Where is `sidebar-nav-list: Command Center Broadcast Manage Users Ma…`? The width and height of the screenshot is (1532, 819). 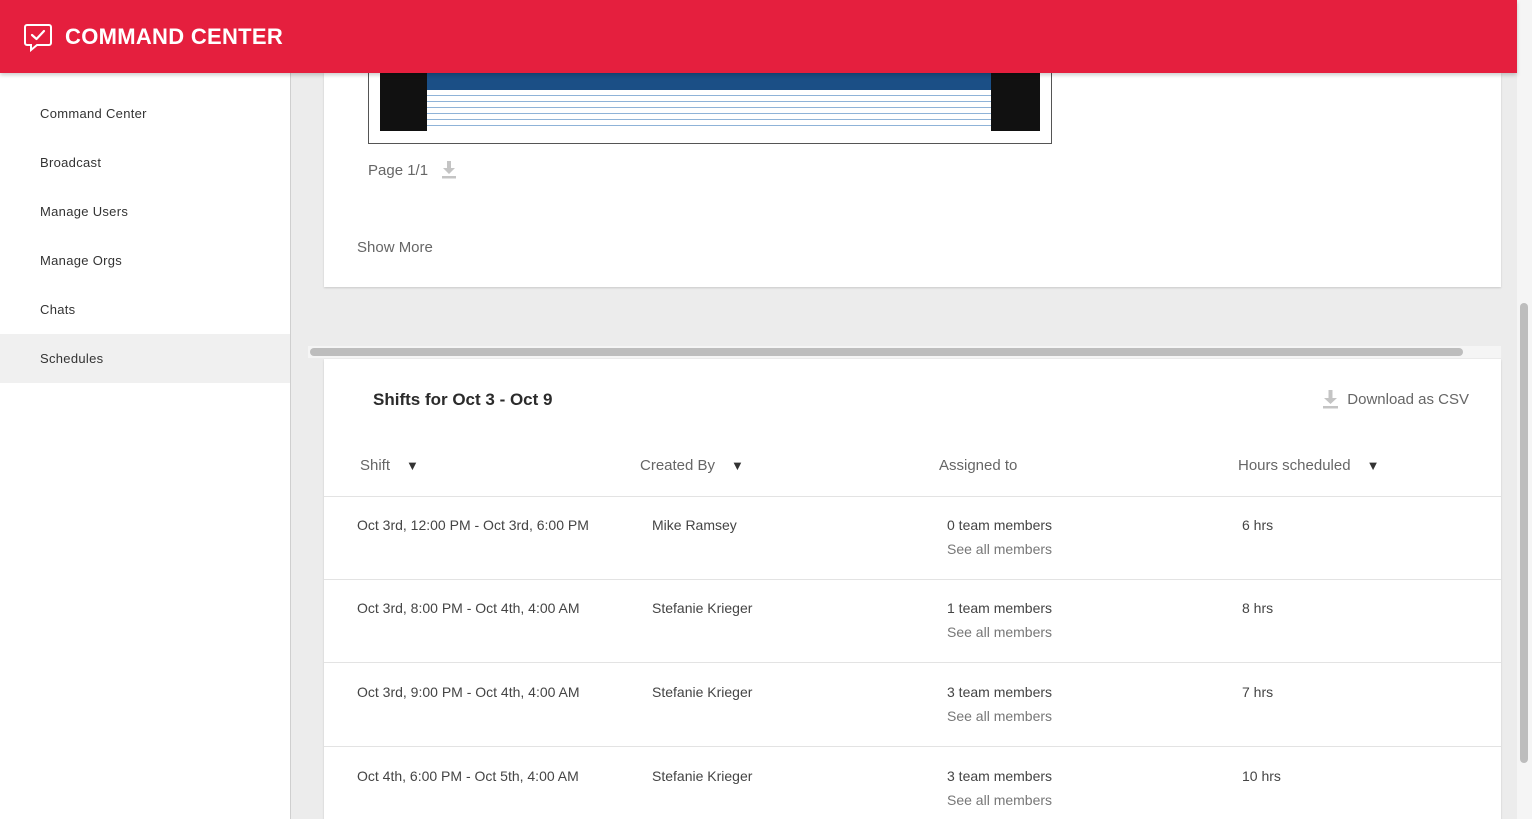 sidebar-nav-list: Command Center Broadcast Manage Users Ma… is located at coordinates (145, 228).